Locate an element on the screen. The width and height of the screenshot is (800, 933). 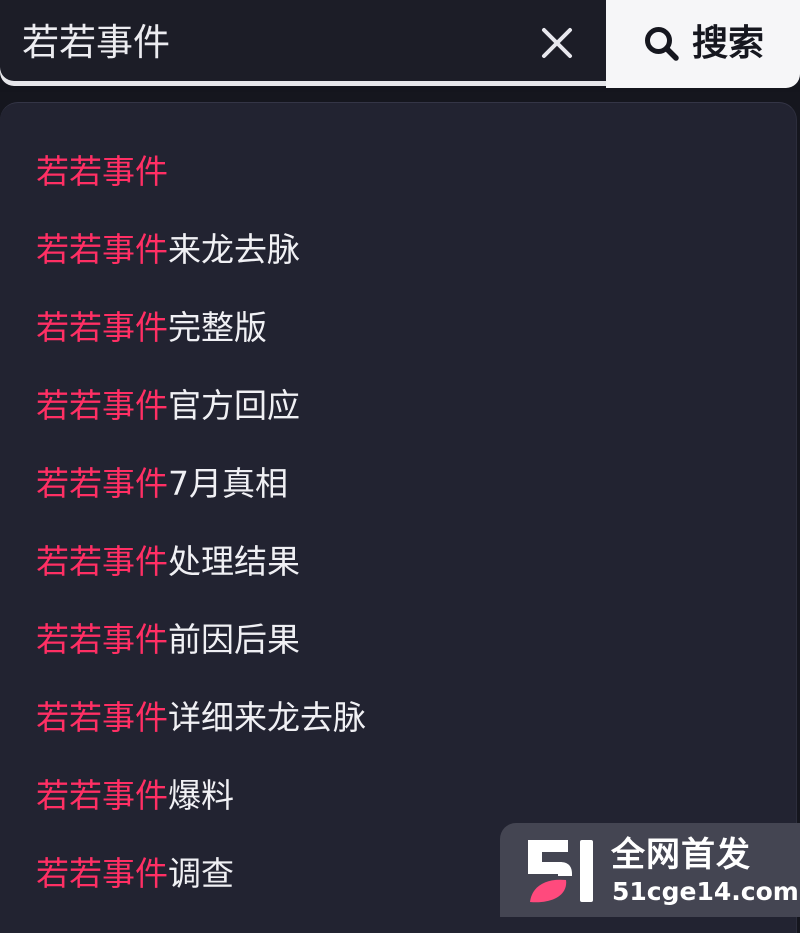
suggestion-item: 若若事件详细来龙去脉 is located at coordinates (201, 718).